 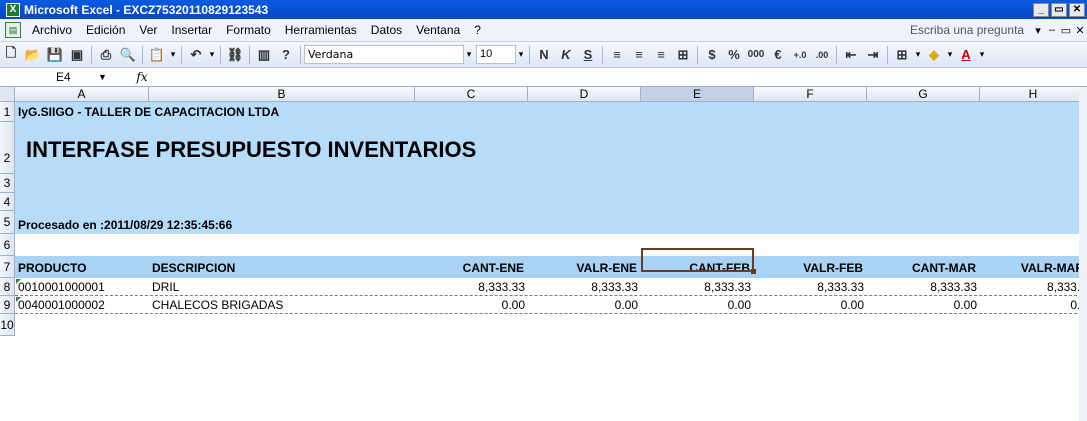 What do you see at coordinates (386, 30) in the screenshot?
I see `menu-datos: Datos` at bounding box center [386, 30].